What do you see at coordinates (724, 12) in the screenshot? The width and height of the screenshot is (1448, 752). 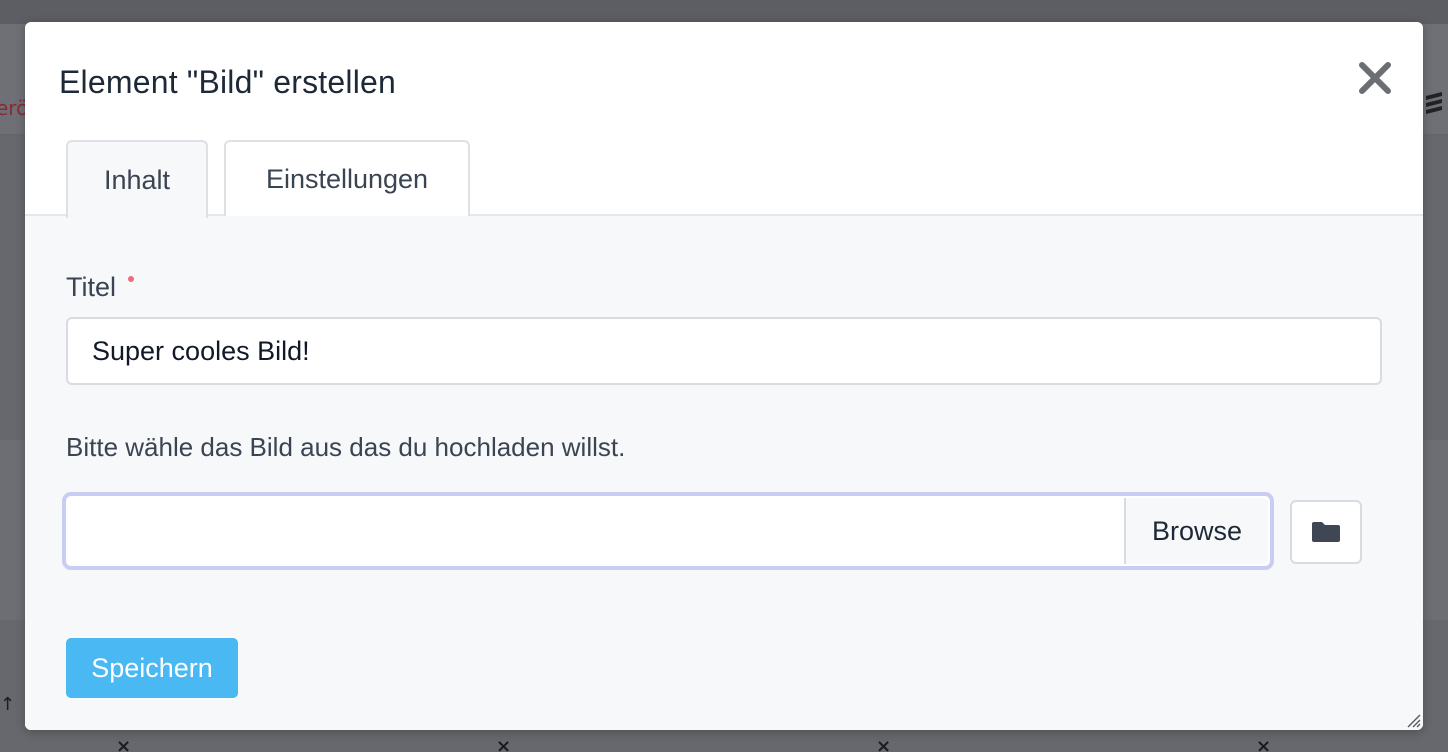 I see `background-topbar` at bounding box center [724, 12].